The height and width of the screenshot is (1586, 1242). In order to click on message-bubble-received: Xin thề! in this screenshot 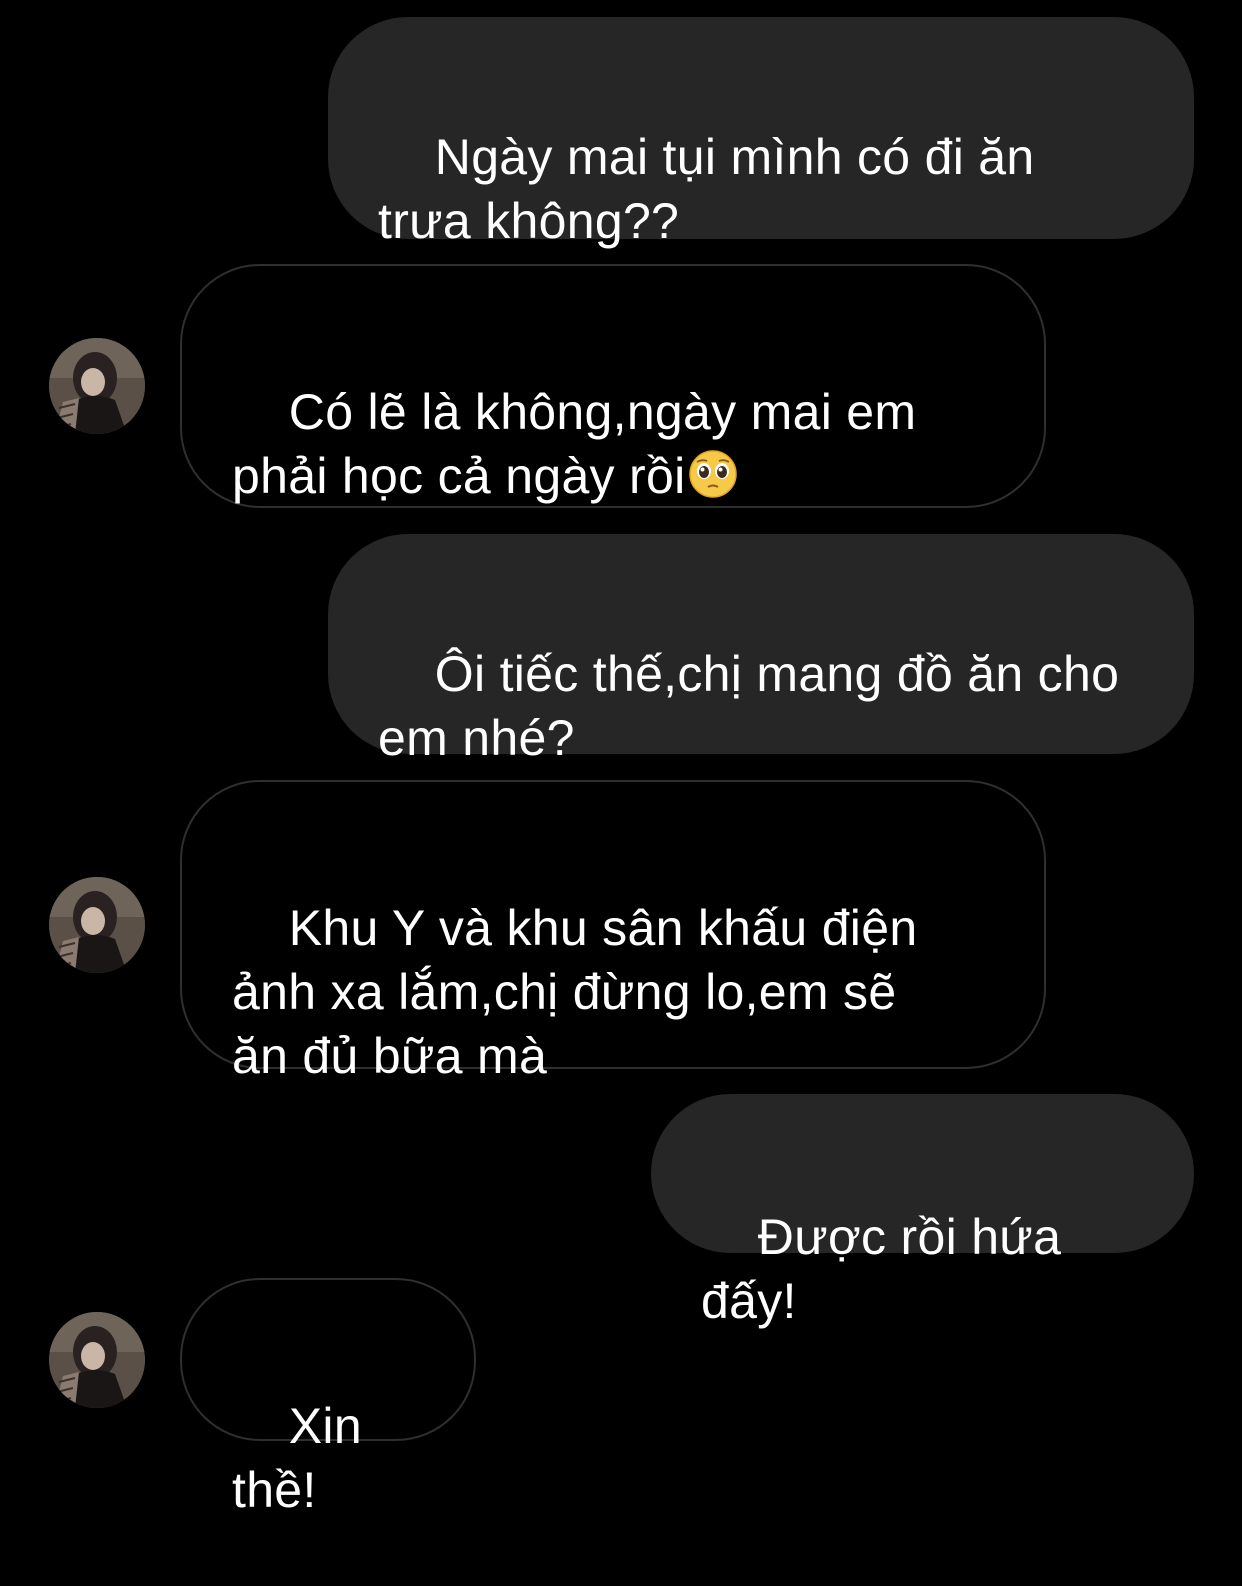, I will do `click(328, 1398)`.